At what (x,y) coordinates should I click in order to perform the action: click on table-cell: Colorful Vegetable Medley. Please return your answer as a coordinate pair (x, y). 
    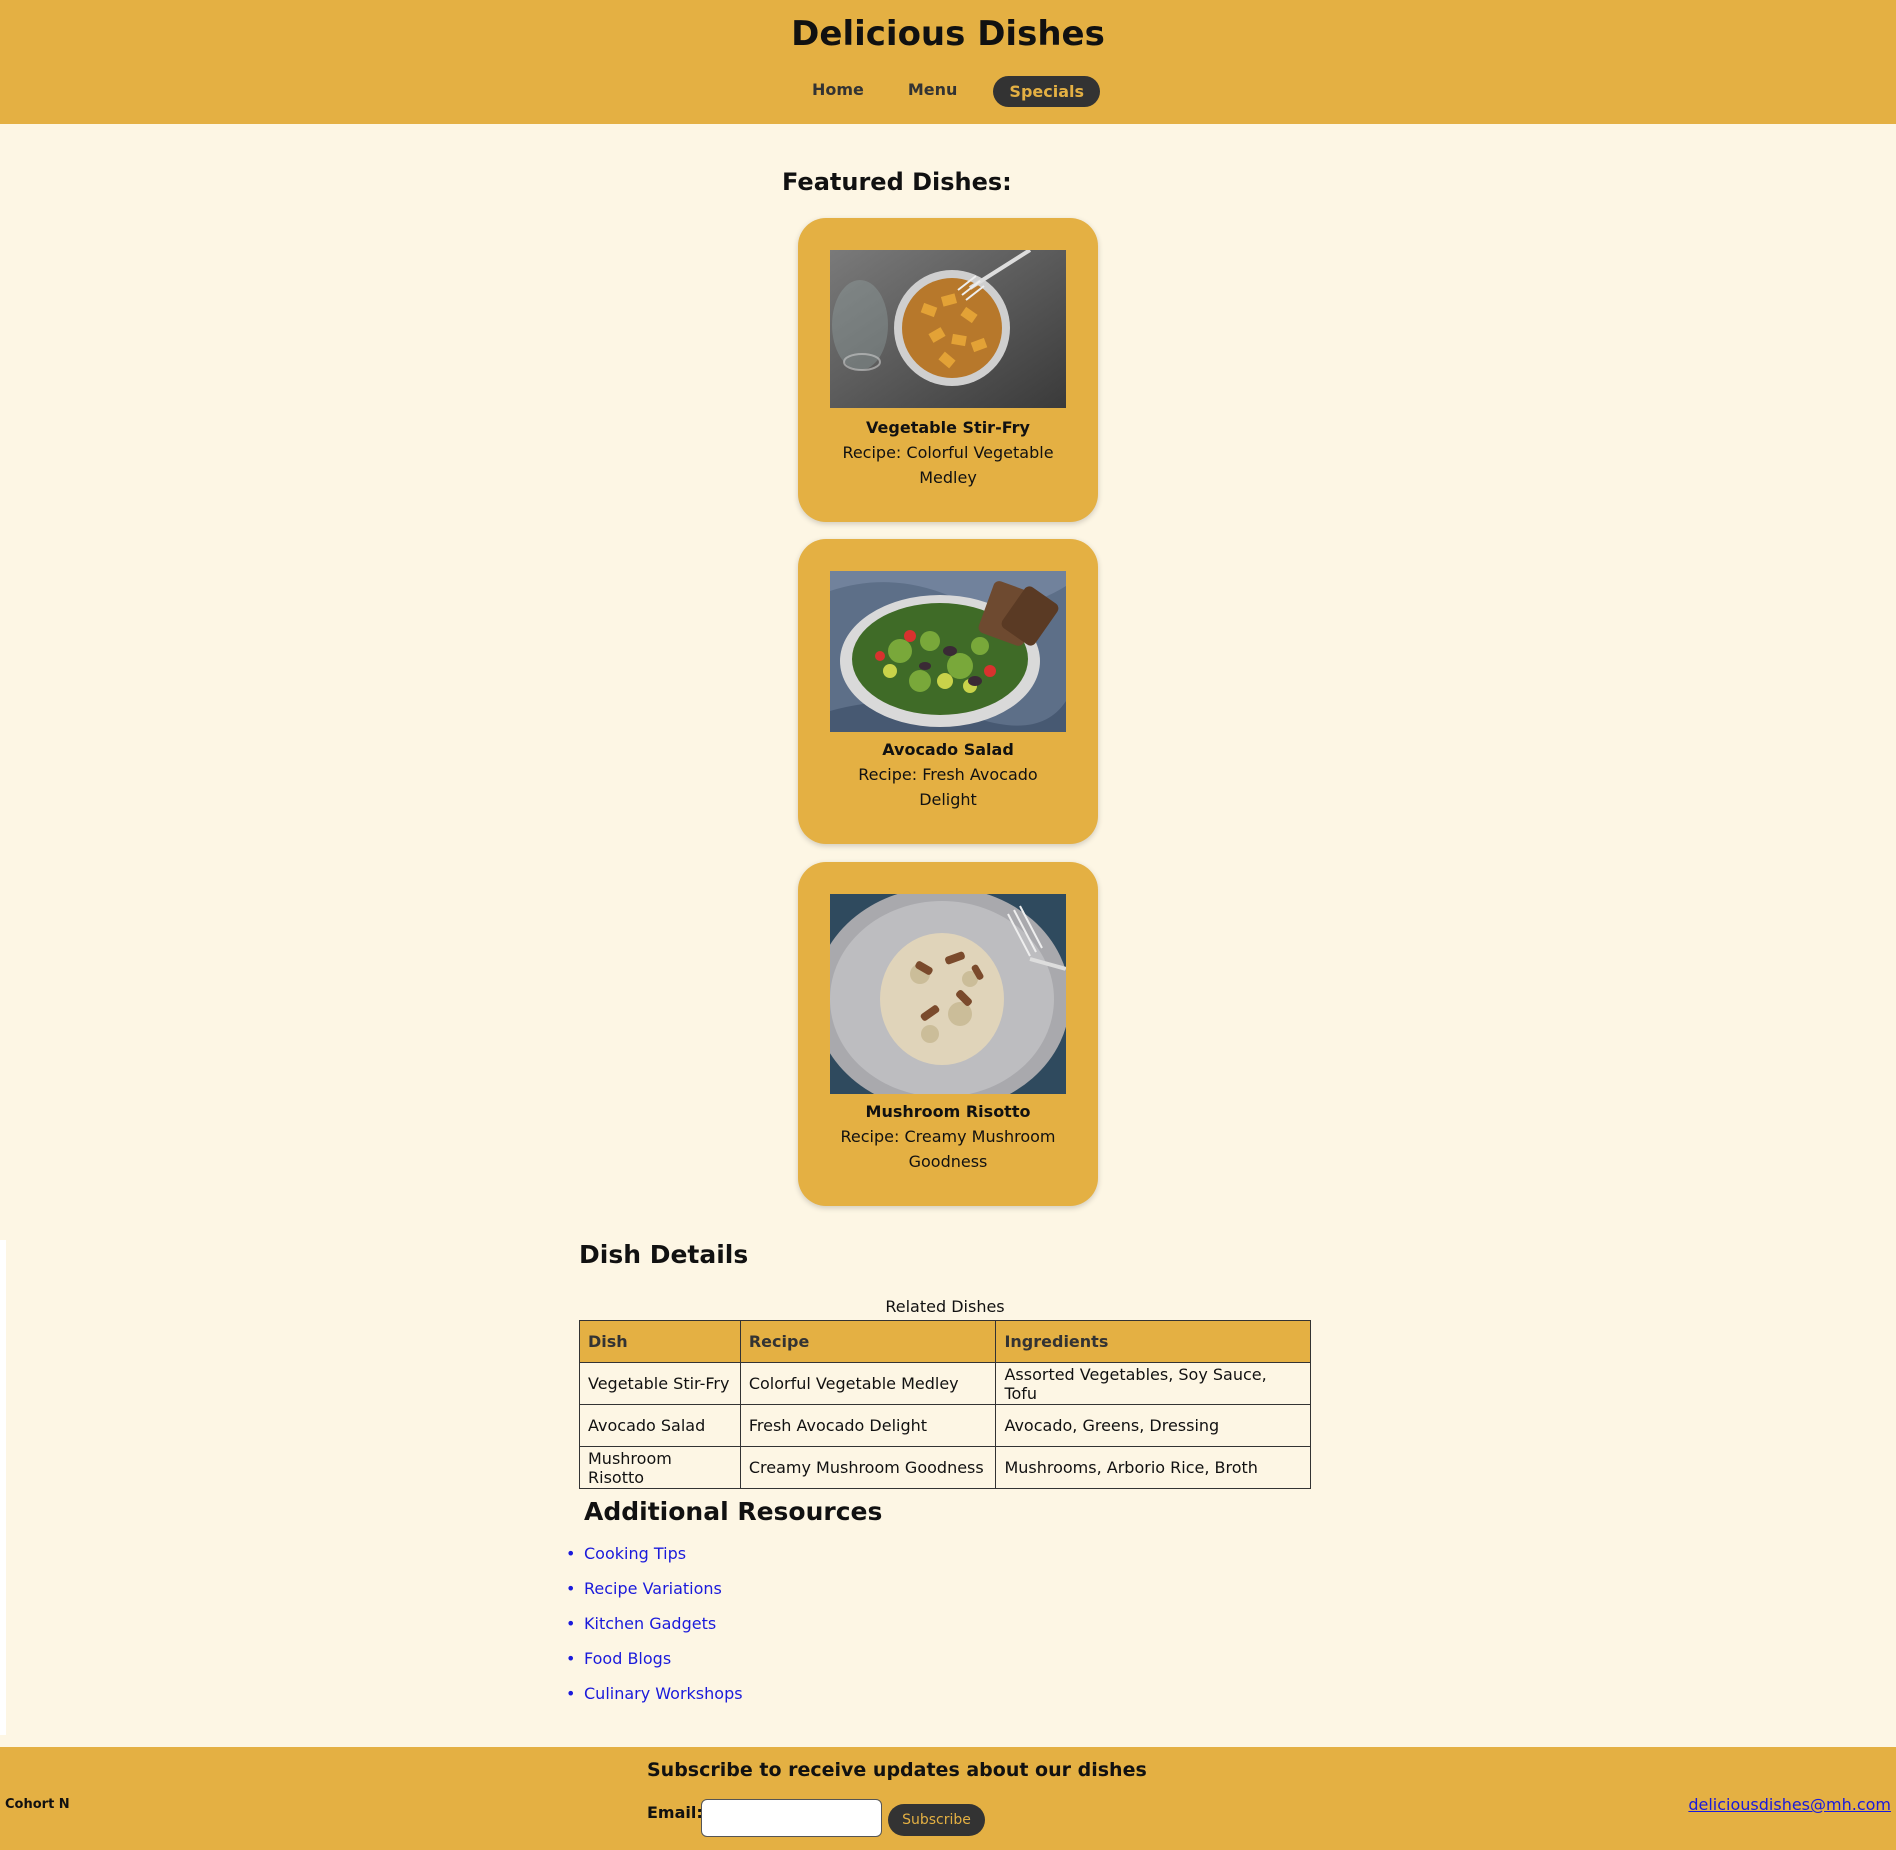
    Looking at the image, I should click on (868, 1383).